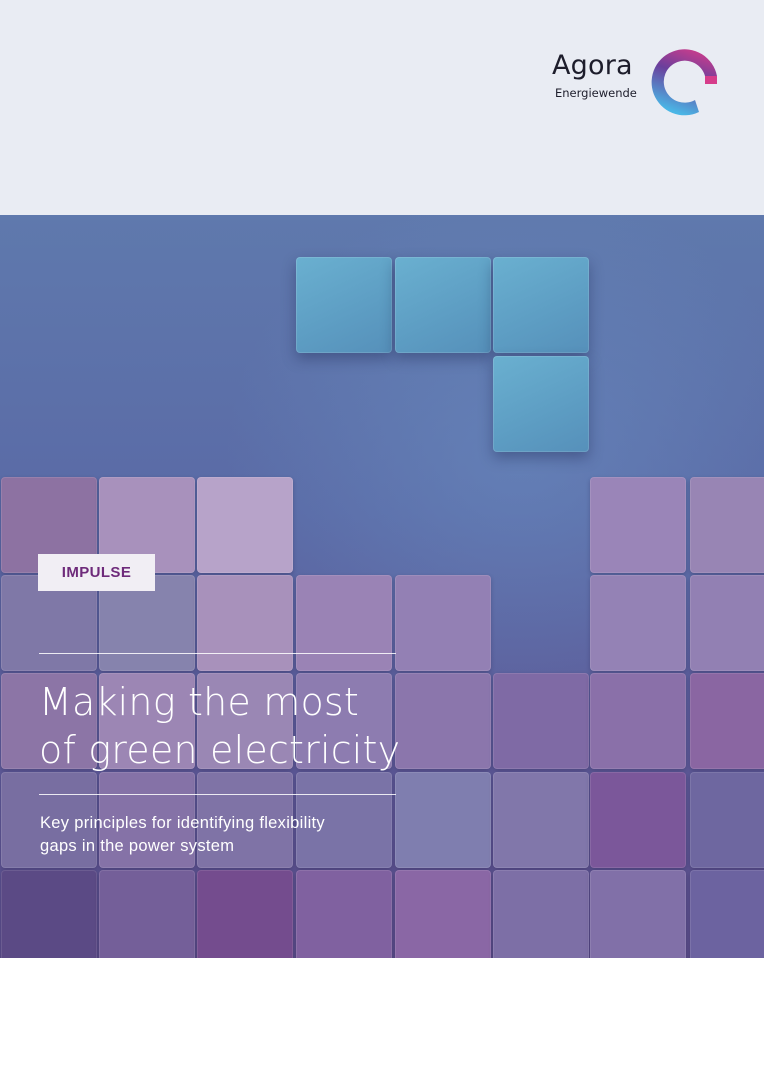 The image size is (764, 1081). I want to click on publication-type-label: IMPULSE, so click(96, 572).